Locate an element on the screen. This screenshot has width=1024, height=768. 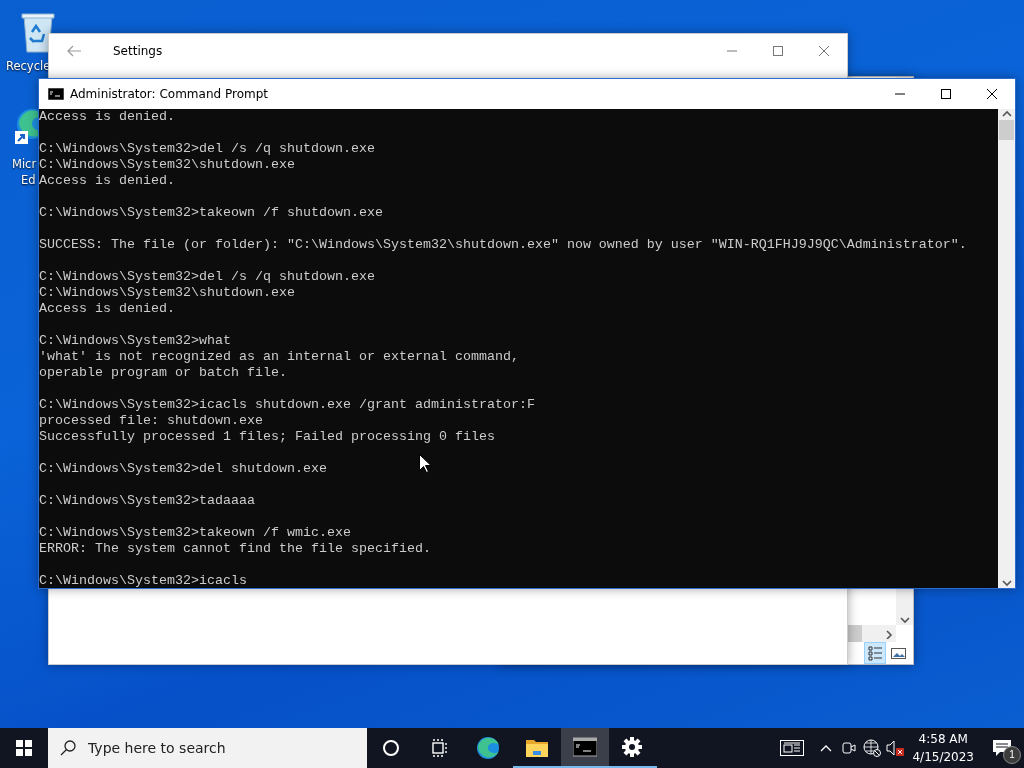
search-icon is located at coordinates (68, 748).